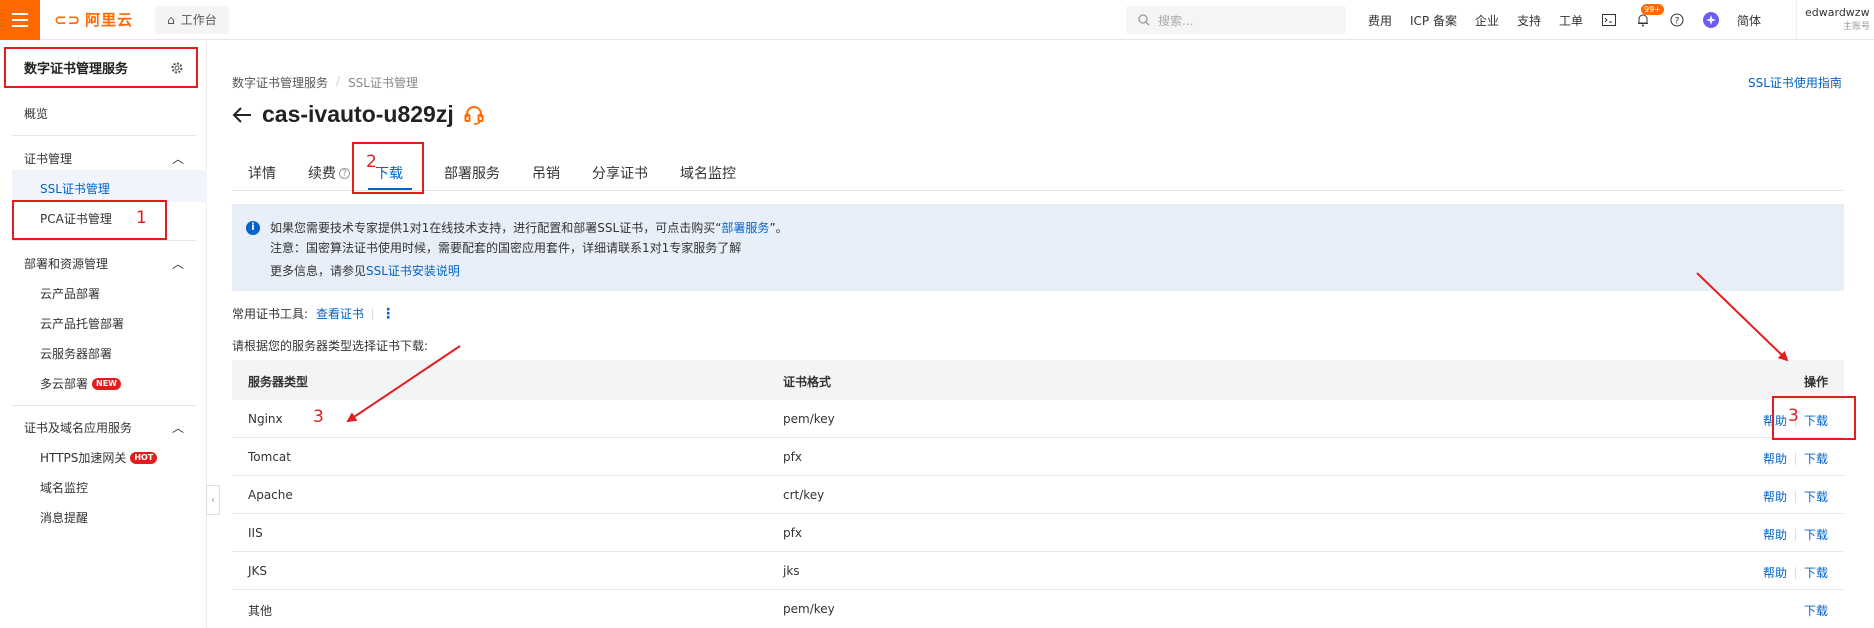  Describe the element at coordinates (1742, 317) in the screenshot. I see `annotation-arrow-right` at that location.